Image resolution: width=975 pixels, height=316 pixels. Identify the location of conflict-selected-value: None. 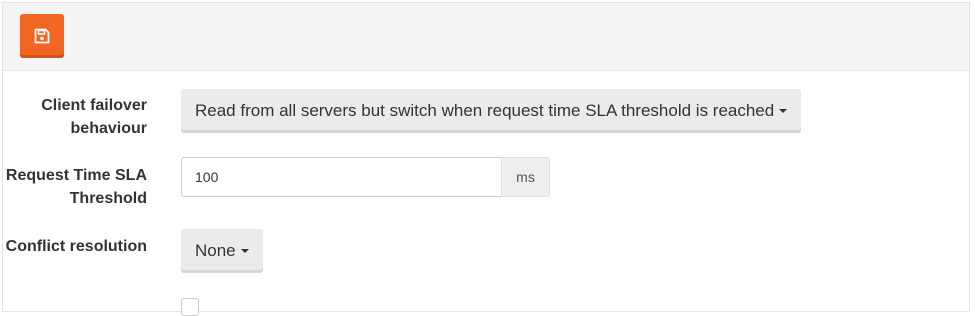
(215, 250).